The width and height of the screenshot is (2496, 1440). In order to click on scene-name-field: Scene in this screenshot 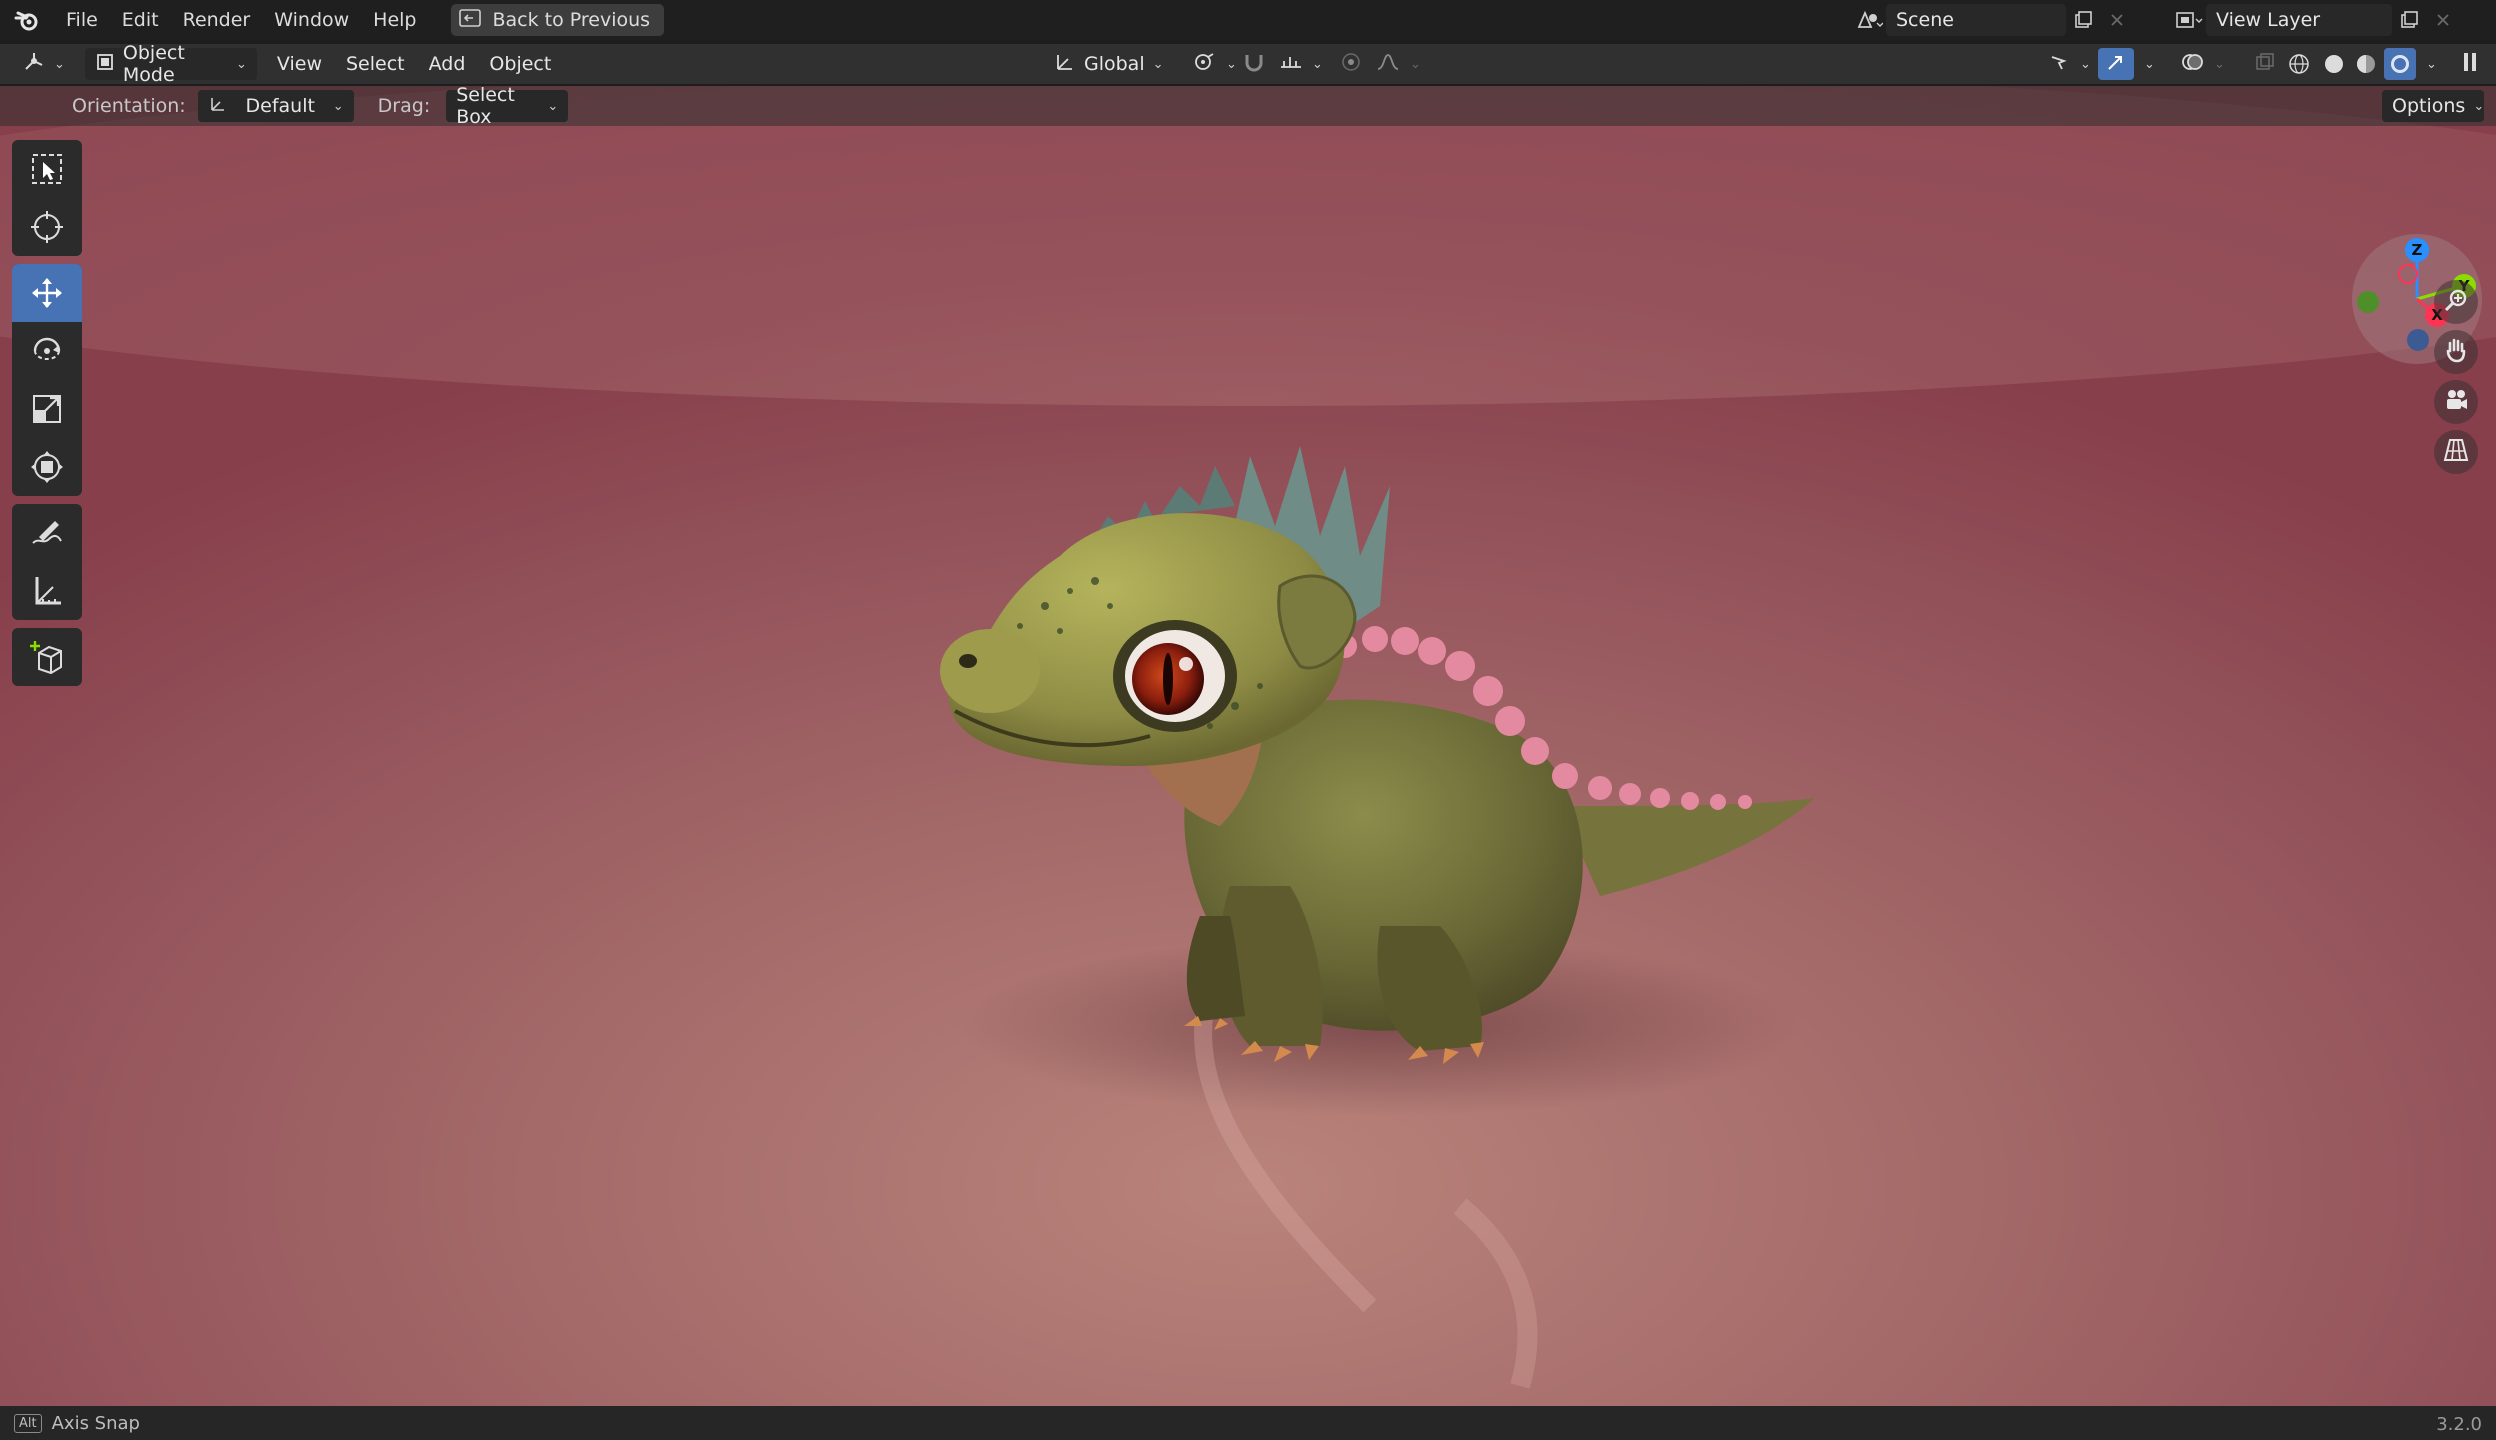, I will do `click(1976, 20)`.